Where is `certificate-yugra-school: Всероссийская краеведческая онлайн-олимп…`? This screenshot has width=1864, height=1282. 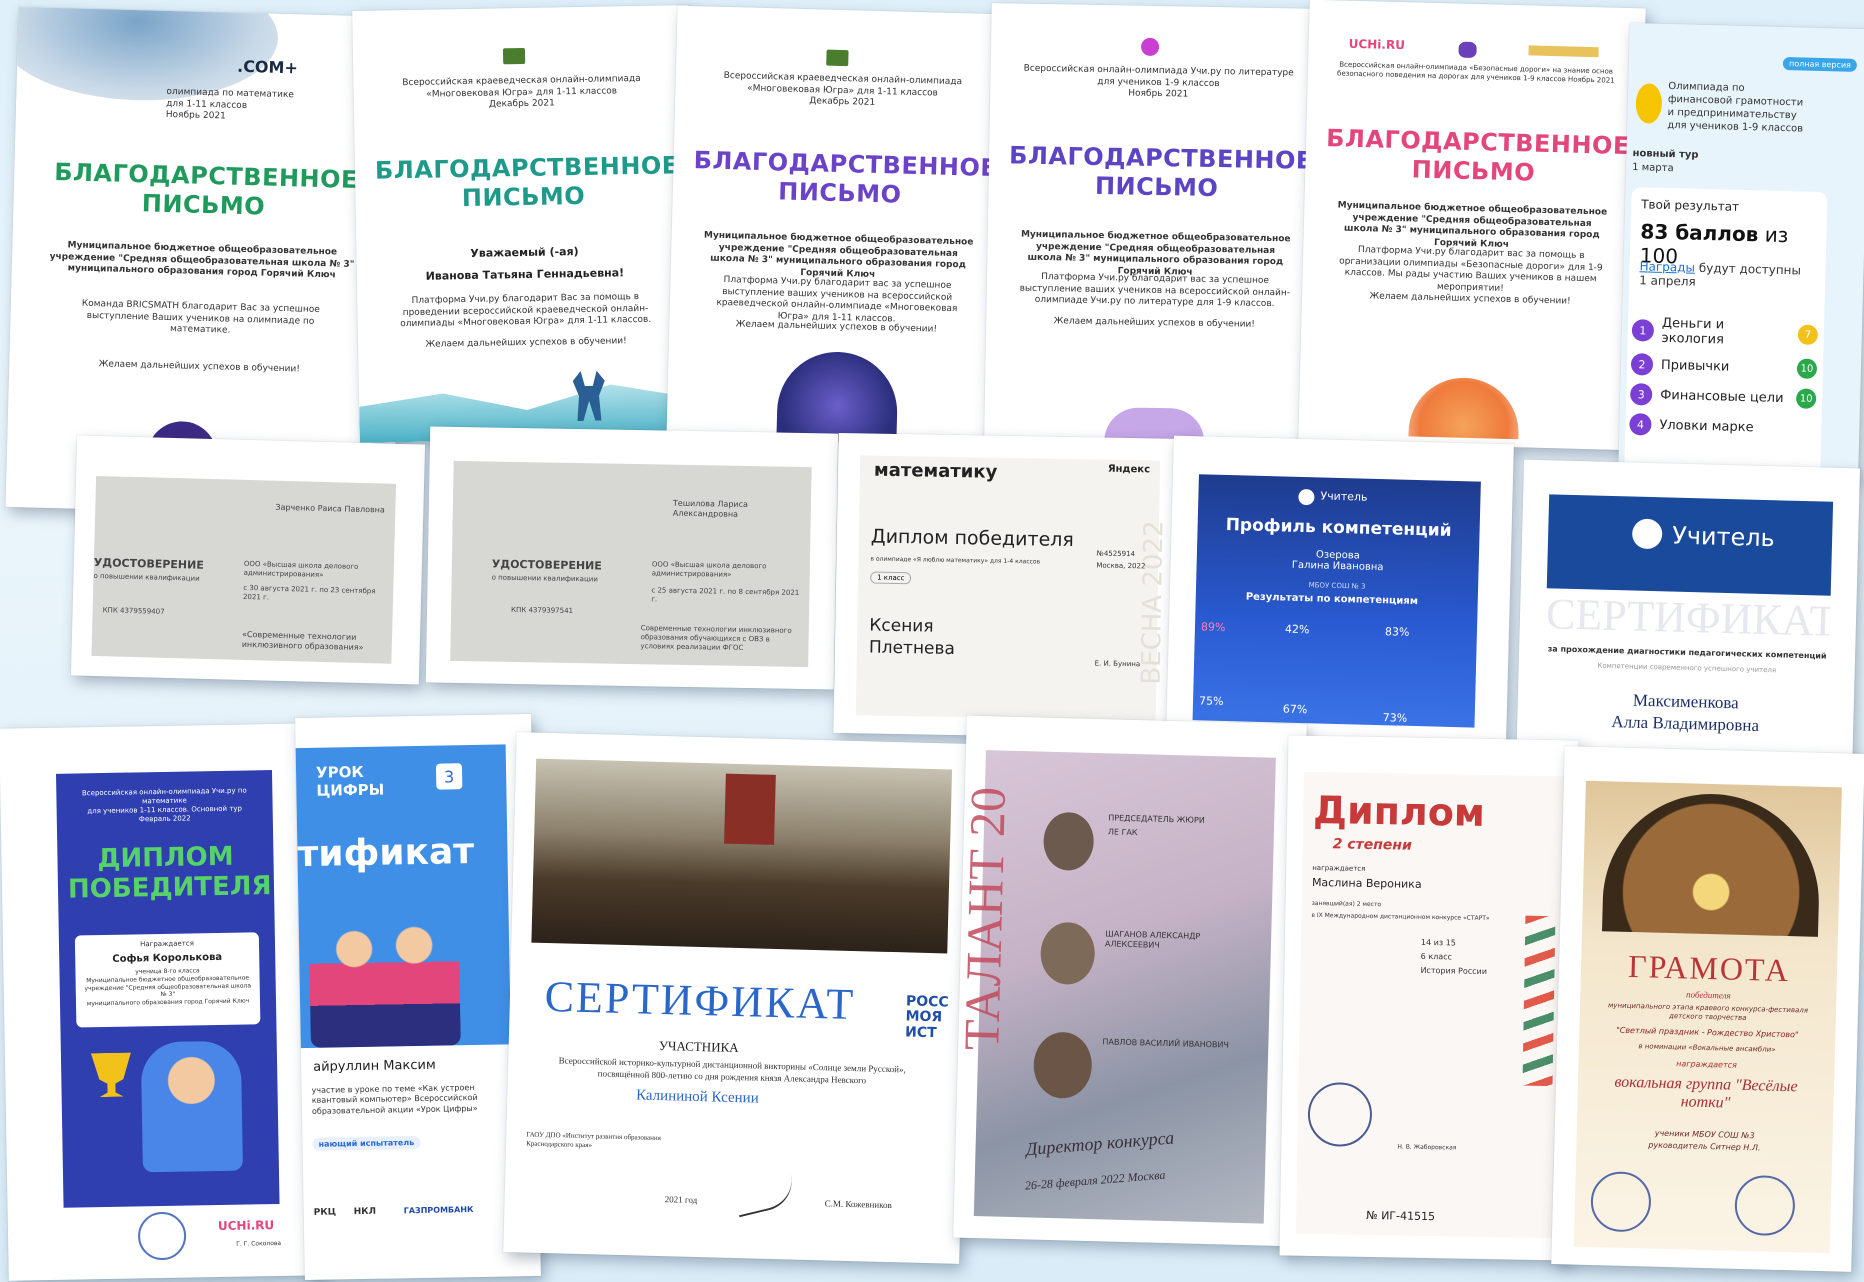 certificate-yugra-school: Всероссийская краеведческая онлайн-олимп… is located at coordinates (839, 226).